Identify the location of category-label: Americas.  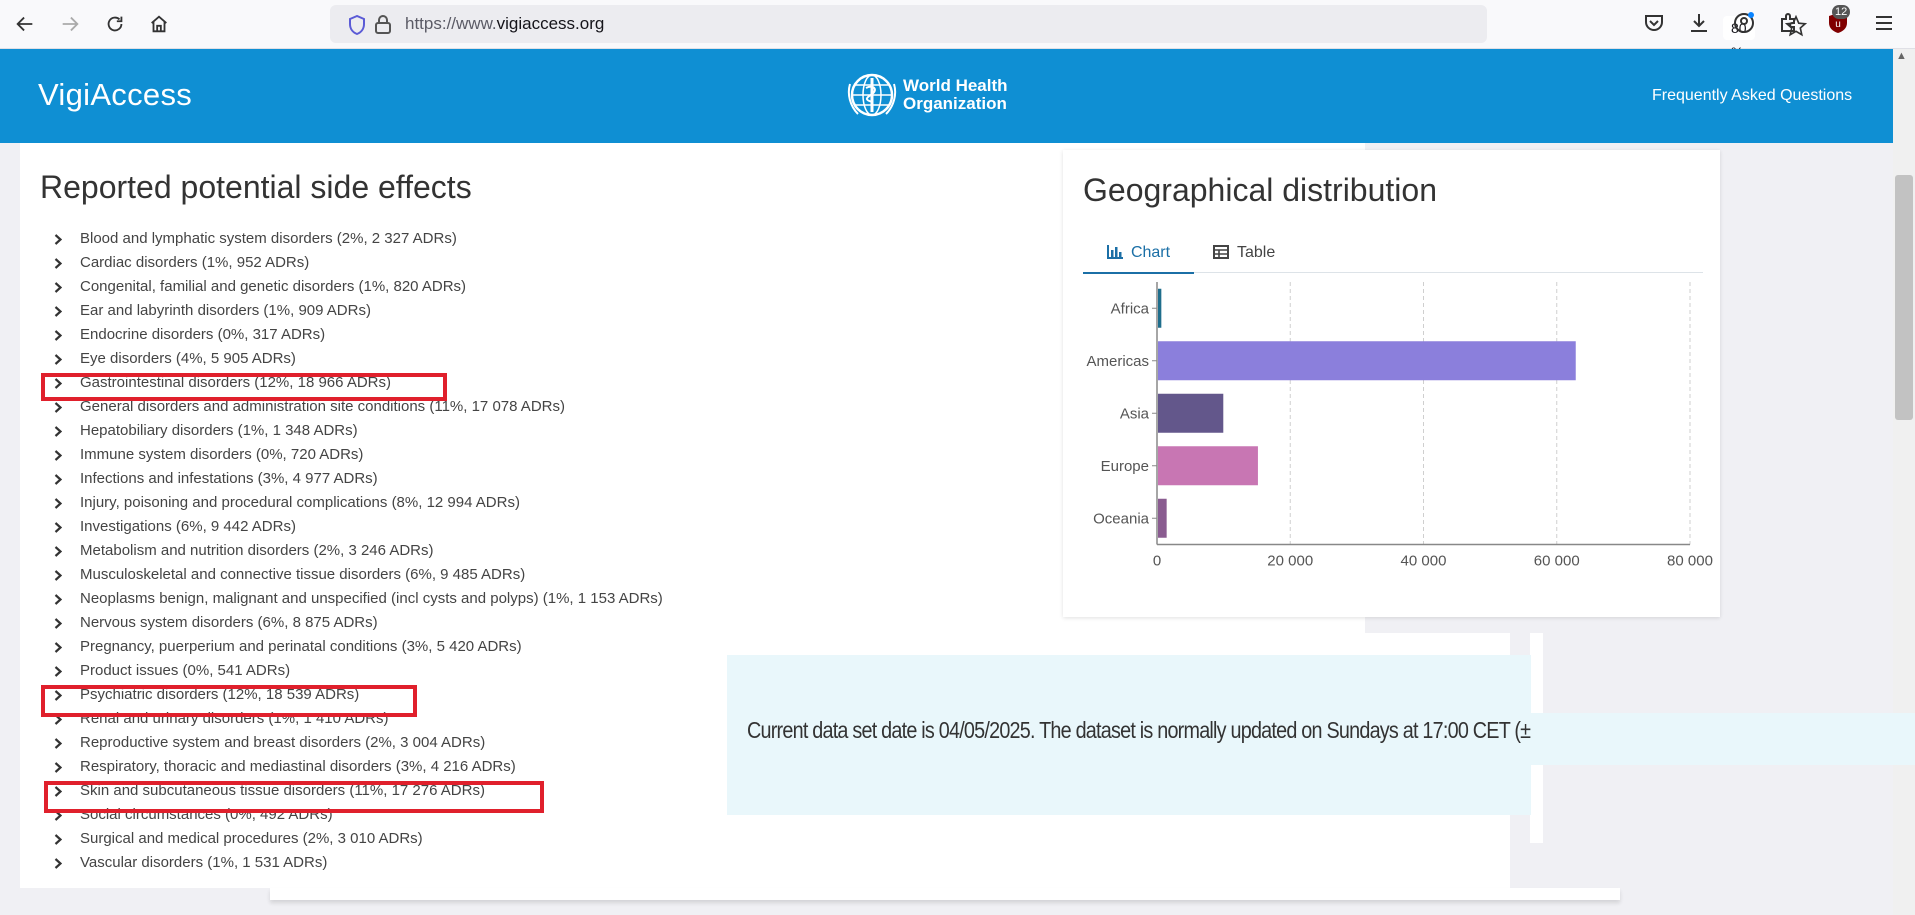
(1117, 361).